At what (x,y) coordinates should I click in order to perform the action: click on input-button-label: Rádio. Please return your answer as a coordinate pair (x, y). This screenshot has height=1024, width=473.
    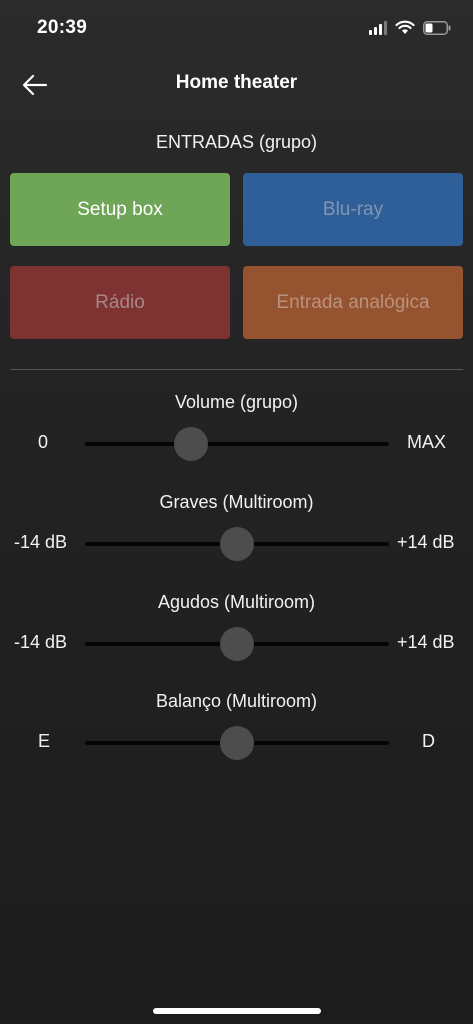
    Looking at the image, I should click on (120, 302).